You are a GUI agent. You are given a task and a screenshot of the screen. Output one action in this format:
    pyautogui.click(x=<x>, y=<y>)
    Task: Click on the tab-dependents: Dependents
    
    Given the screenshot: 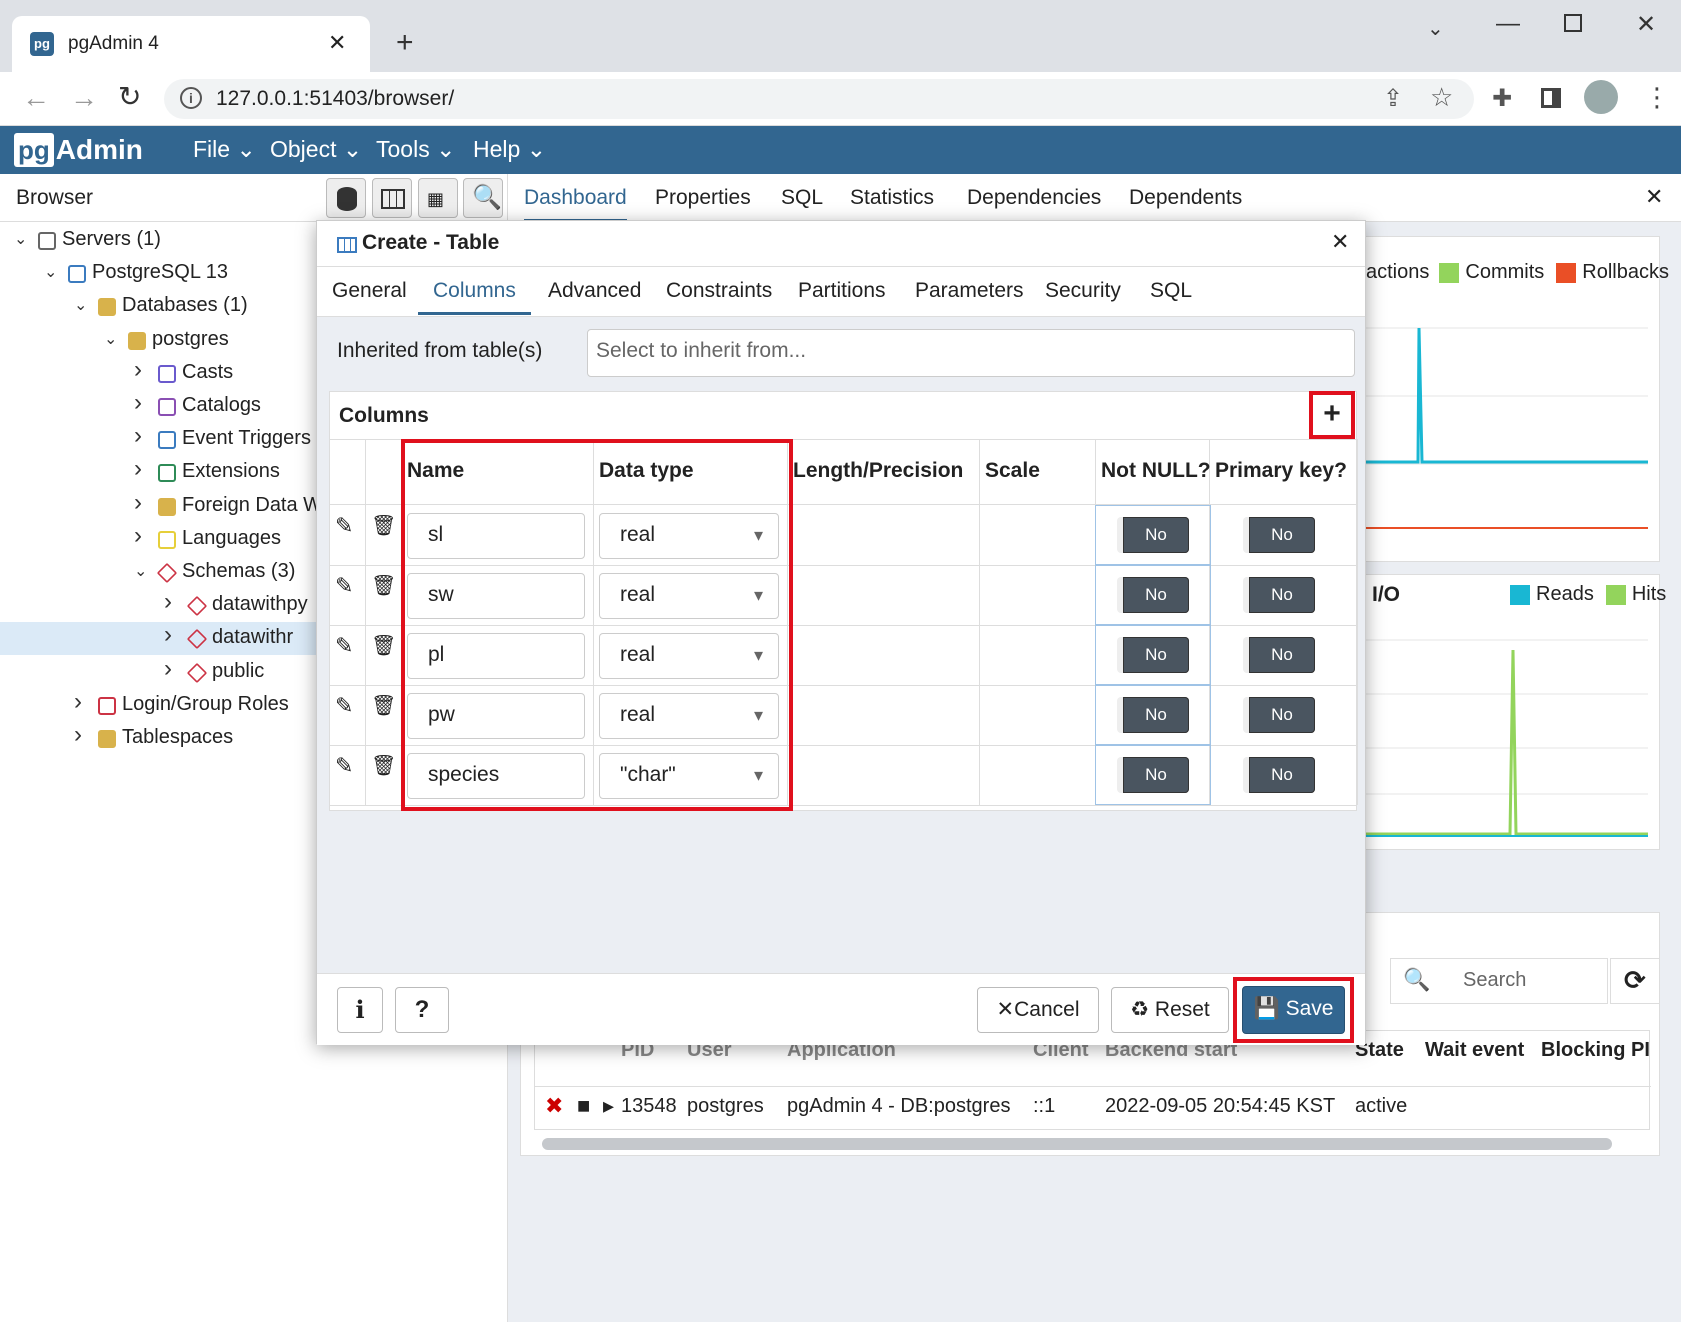 What is the action you would take?
    pyautogui.click(x=1185, y=198)
    